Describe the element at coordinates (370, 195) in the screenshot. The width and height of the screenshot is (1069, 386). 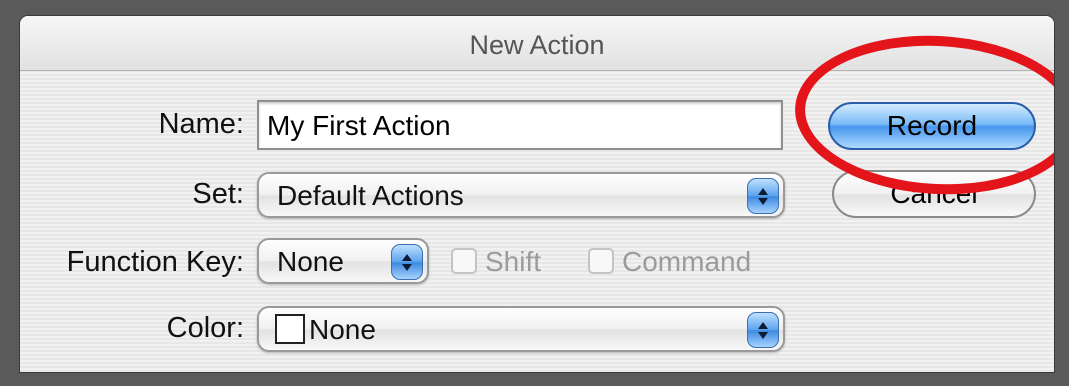
I see `set-popup-value: Default Actions` at that location.